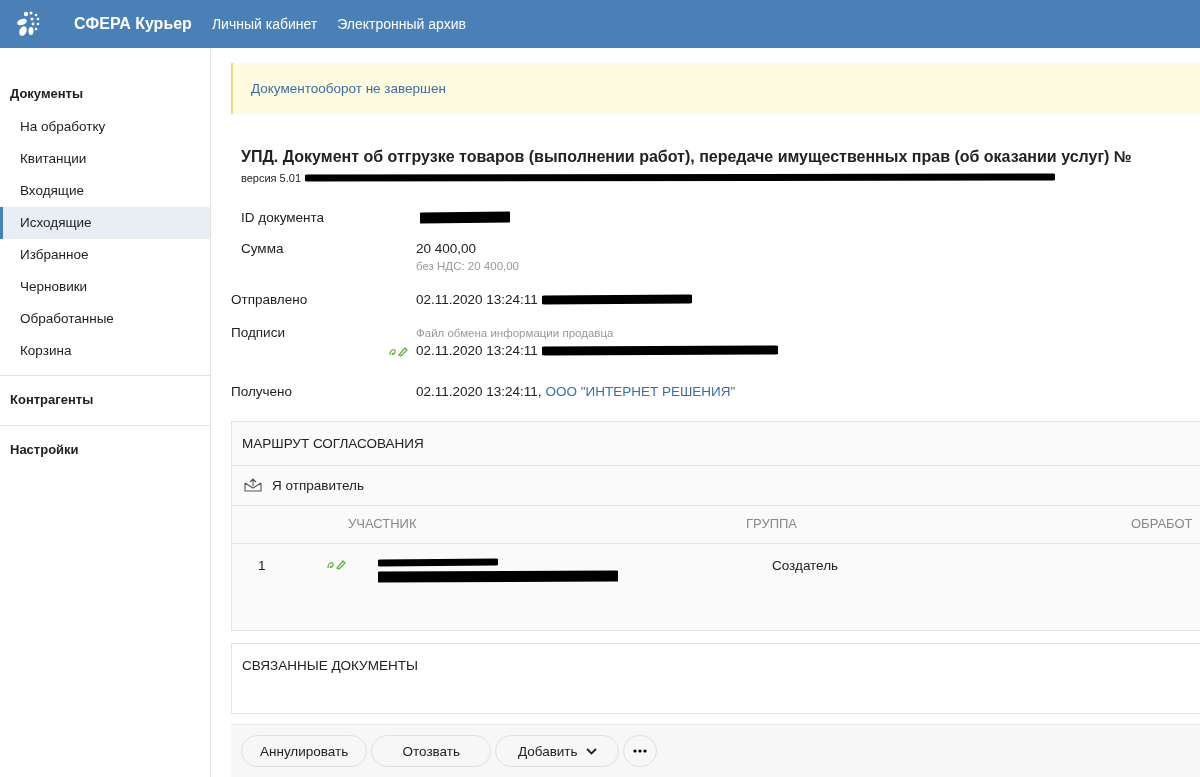 The image size is (1200, 777). What do you see at coordinates (477, 299) in the screenshot?
I see `sent-date: 02.11.2020 13:24:11` at bounding box center [477, 299].